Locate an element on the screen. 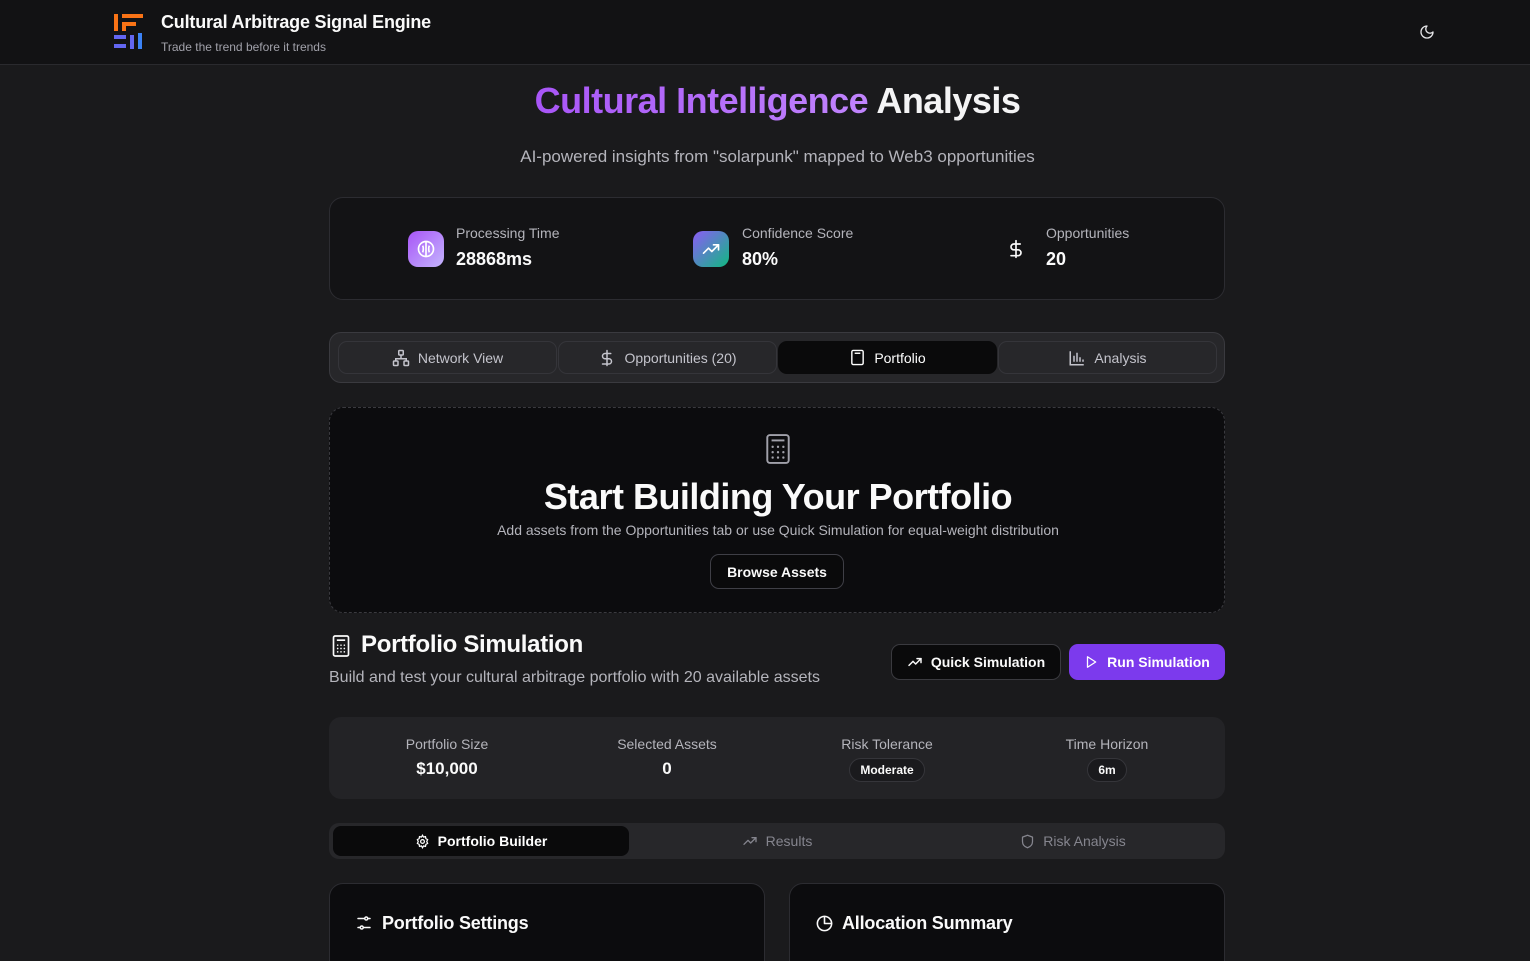 The height and width of the screenshot is (961, 1530). stat-label: Processing Time is located at coordinates (508, 233).